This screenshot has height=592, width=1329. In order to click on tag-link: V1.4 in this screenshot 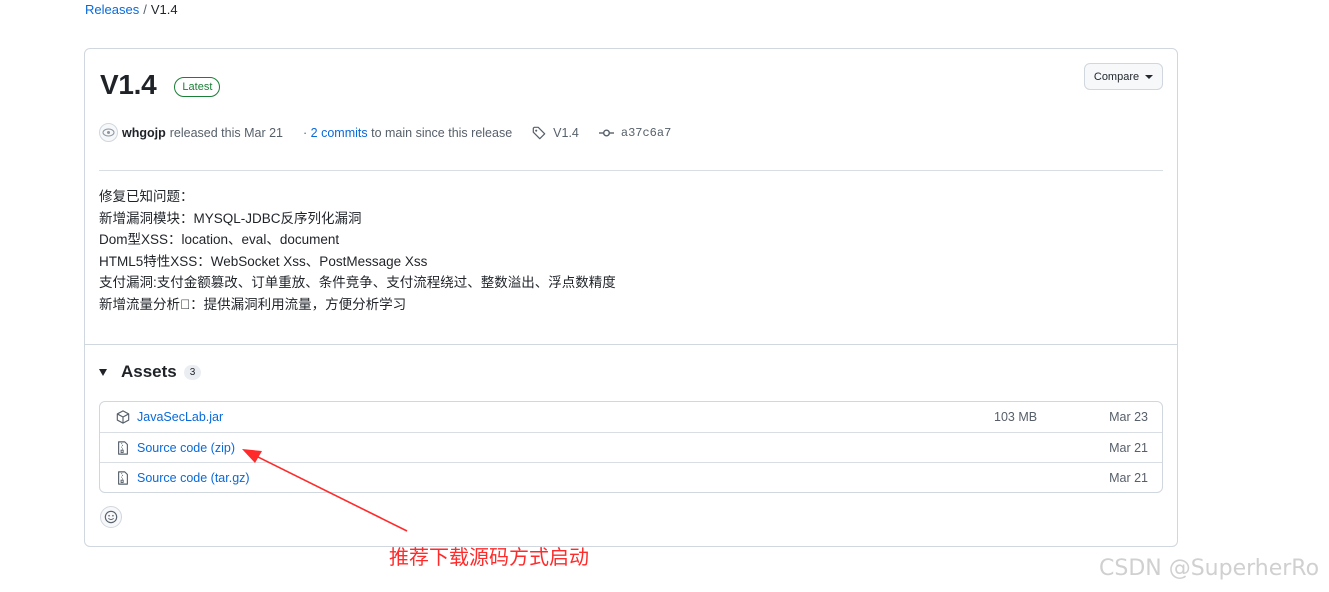, I will do `click(555, 133)`.